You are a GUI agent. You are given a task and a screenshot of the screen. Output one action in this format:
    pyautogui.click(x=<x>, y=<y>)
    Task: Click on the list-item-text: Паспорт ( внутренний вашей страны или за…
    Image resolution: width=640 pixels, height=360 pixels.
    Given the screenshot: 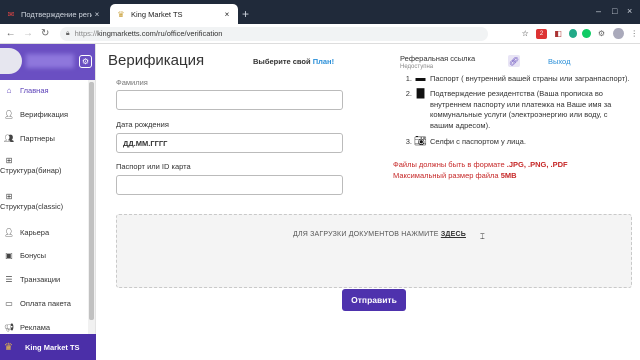 What is the action you would take?
    pyautogui.click(x=530, y=78)
    